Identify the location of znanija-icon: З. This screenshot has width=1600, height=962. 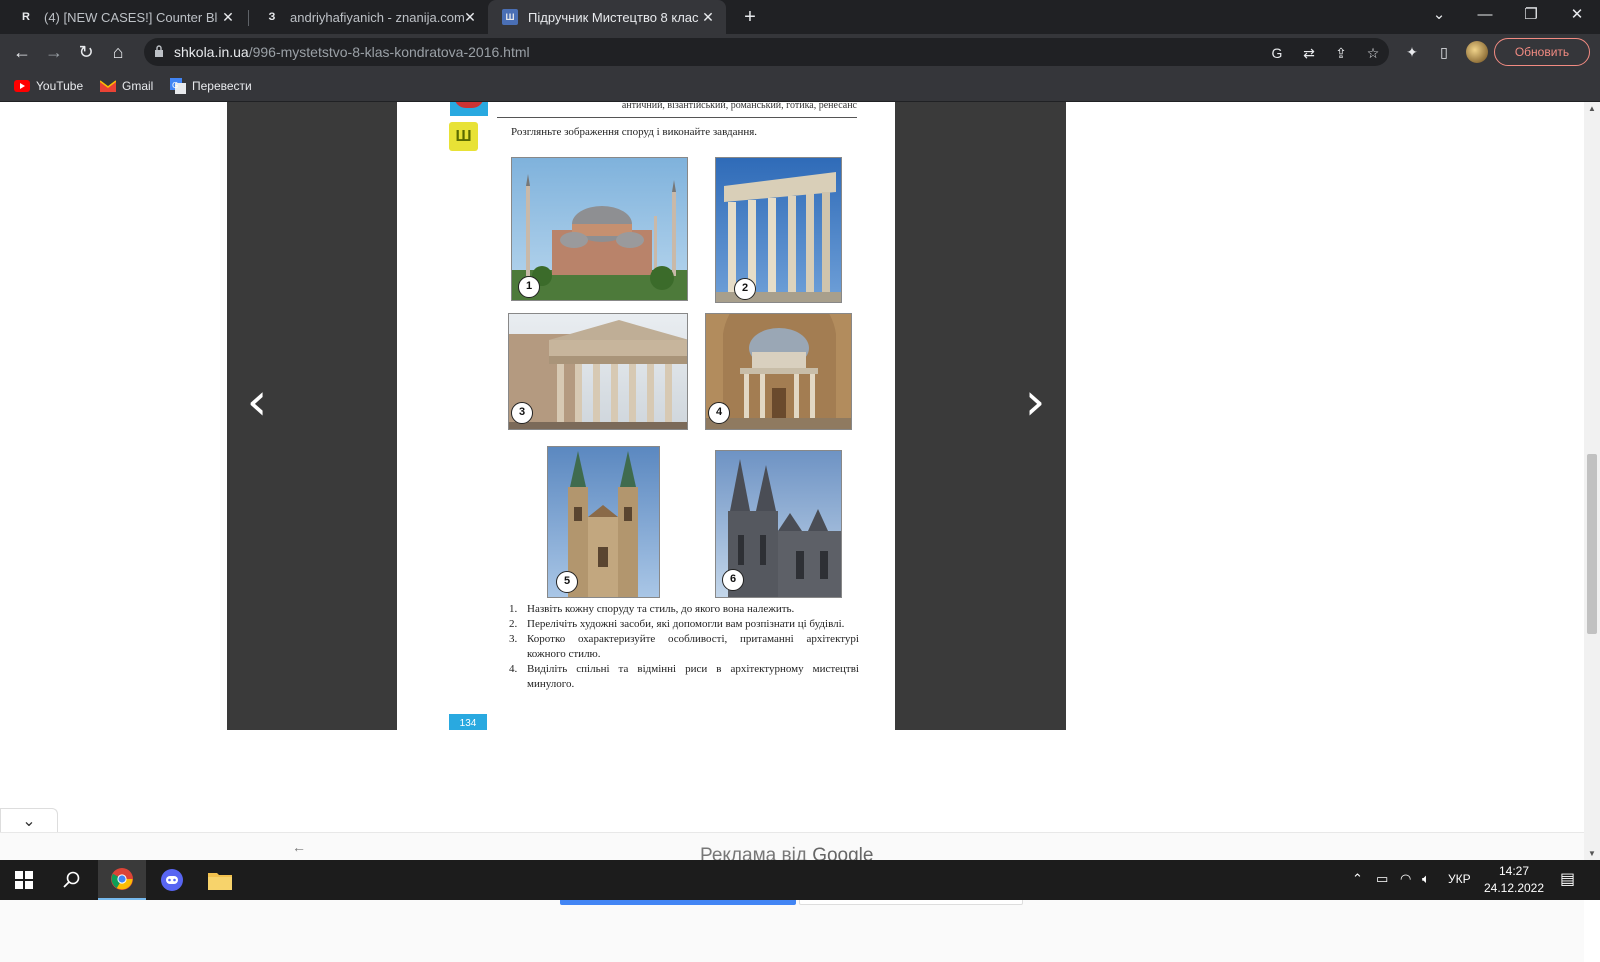
(272, 17).